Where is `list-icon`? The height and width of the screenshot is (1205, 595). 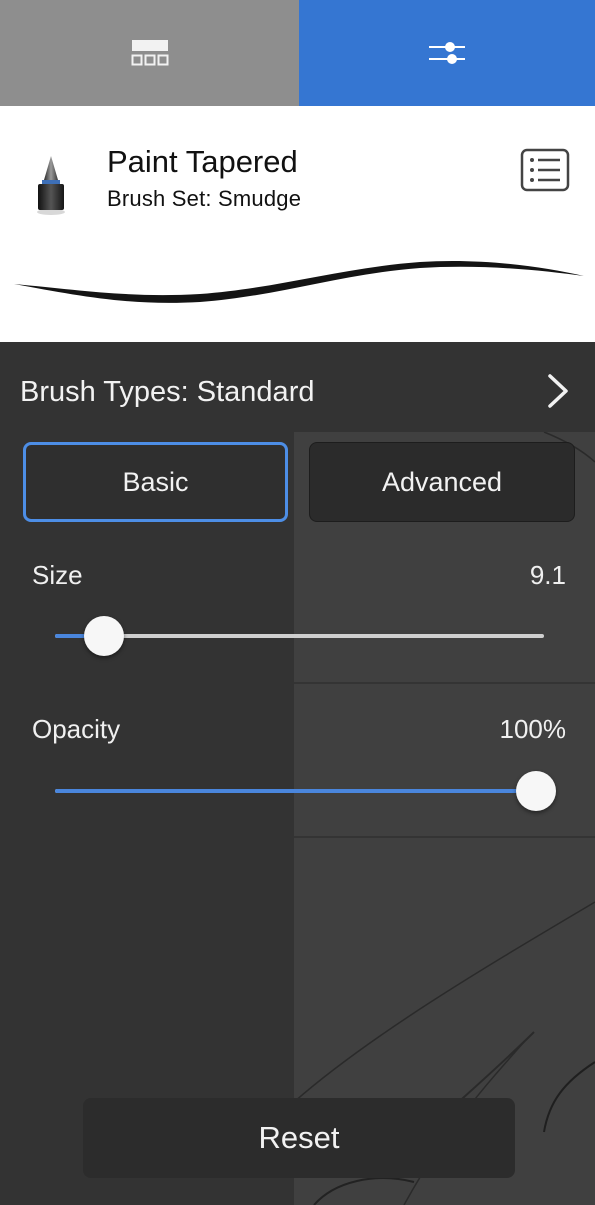
list-icon is located at coordinates (545, 170).